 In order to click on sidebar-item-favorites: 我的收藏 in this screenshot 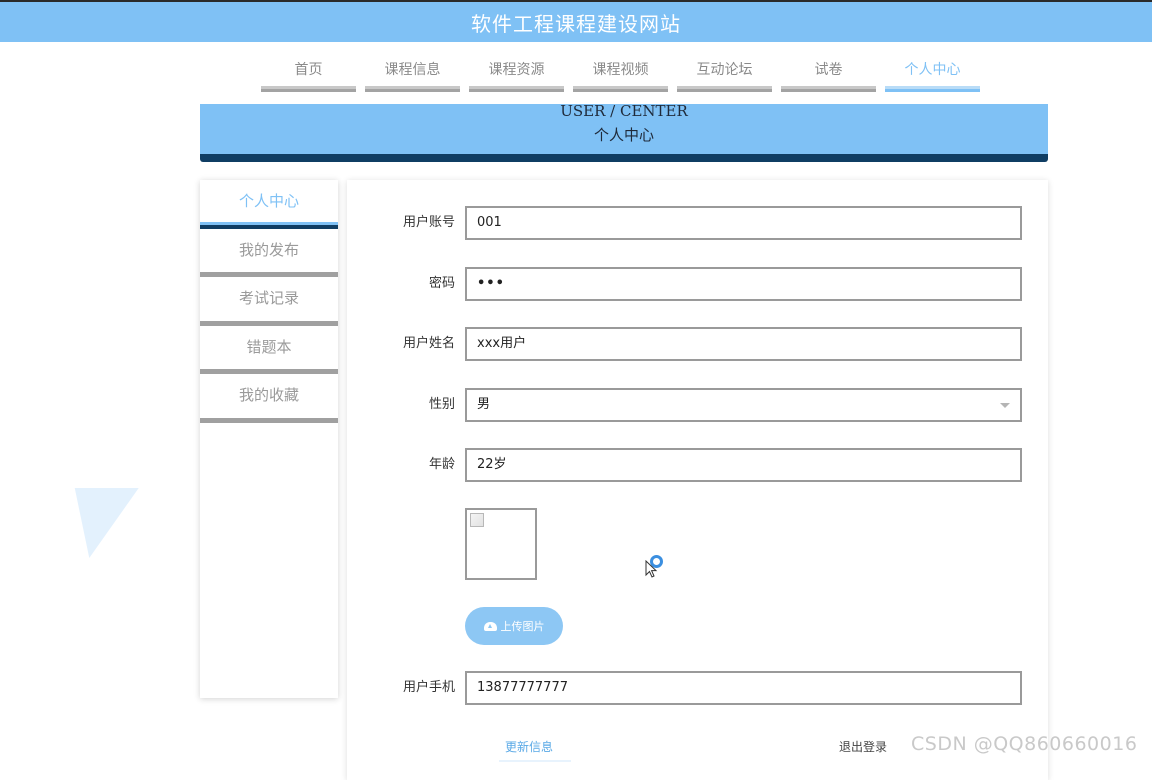, I will do `click(269, 398)`.